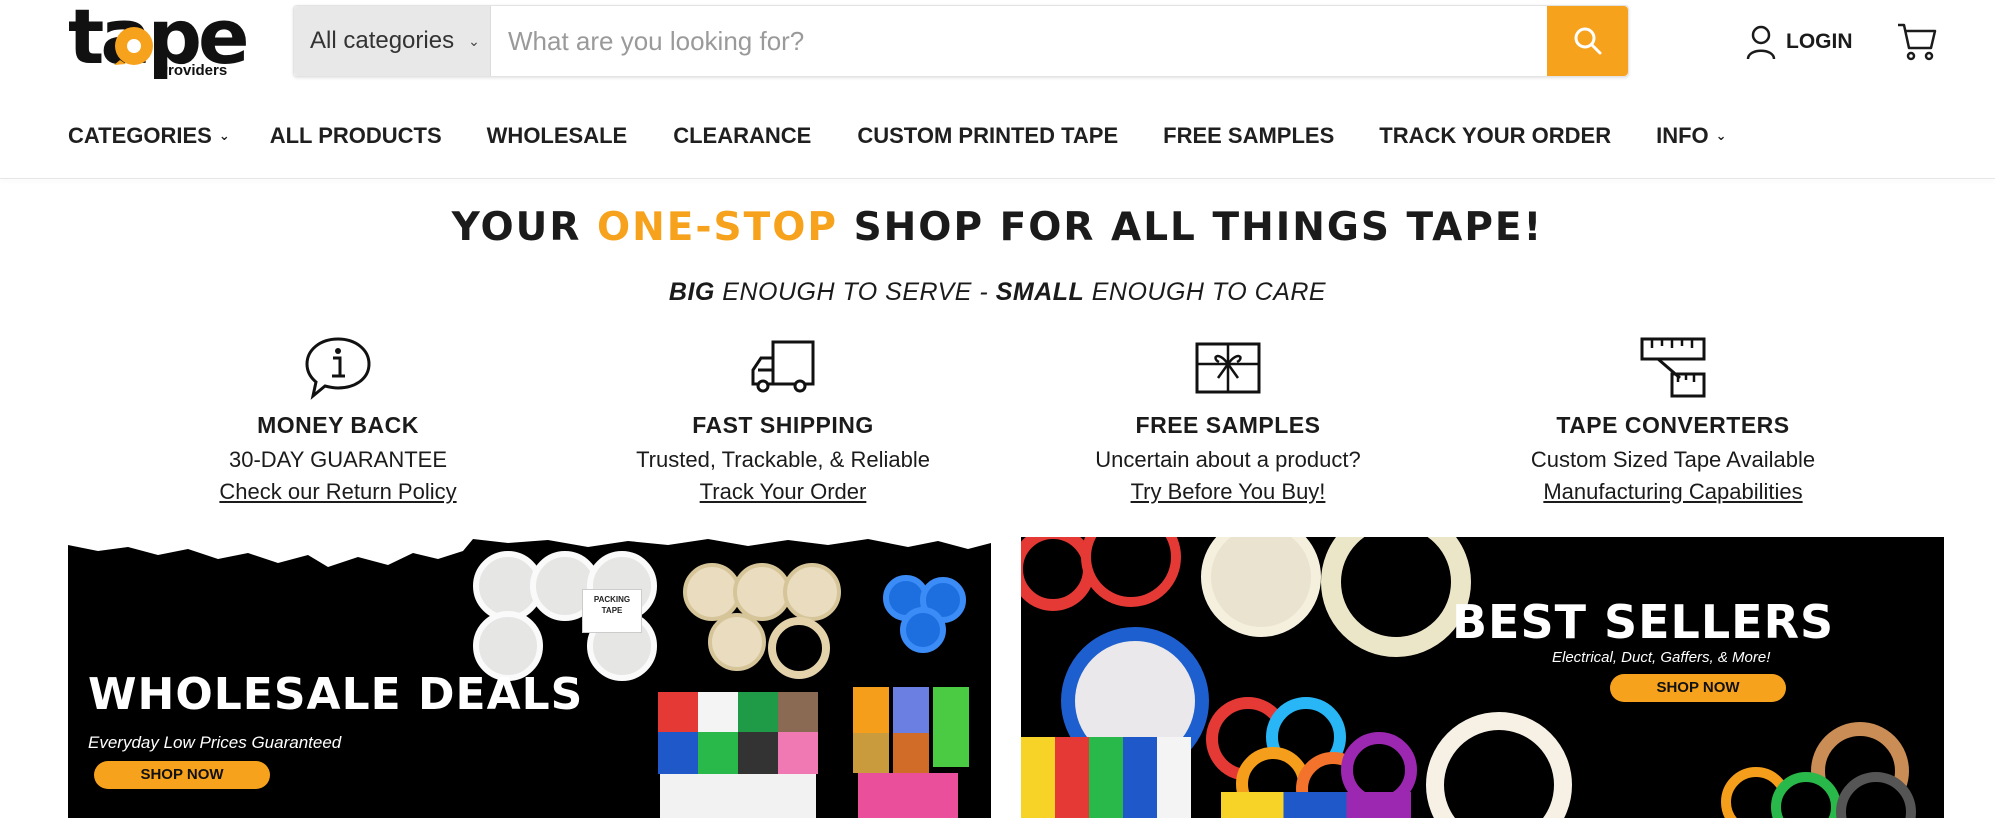 The image size is (1995, 837). I want to click on info-chat-icon, so click(338, 368).